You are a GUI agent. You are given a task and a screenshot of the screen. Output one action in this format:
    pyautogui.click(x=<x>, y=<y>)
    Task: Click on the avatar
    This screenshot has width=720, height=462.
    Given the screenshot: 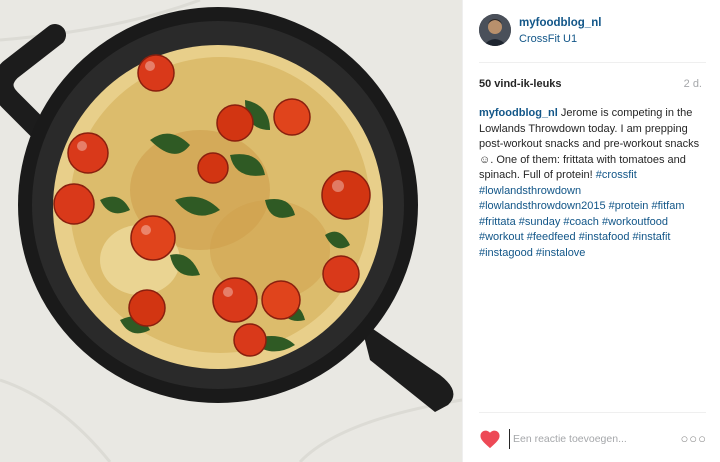 What is the action you would take?
    pyautogui.click(x=495, y=30)
    